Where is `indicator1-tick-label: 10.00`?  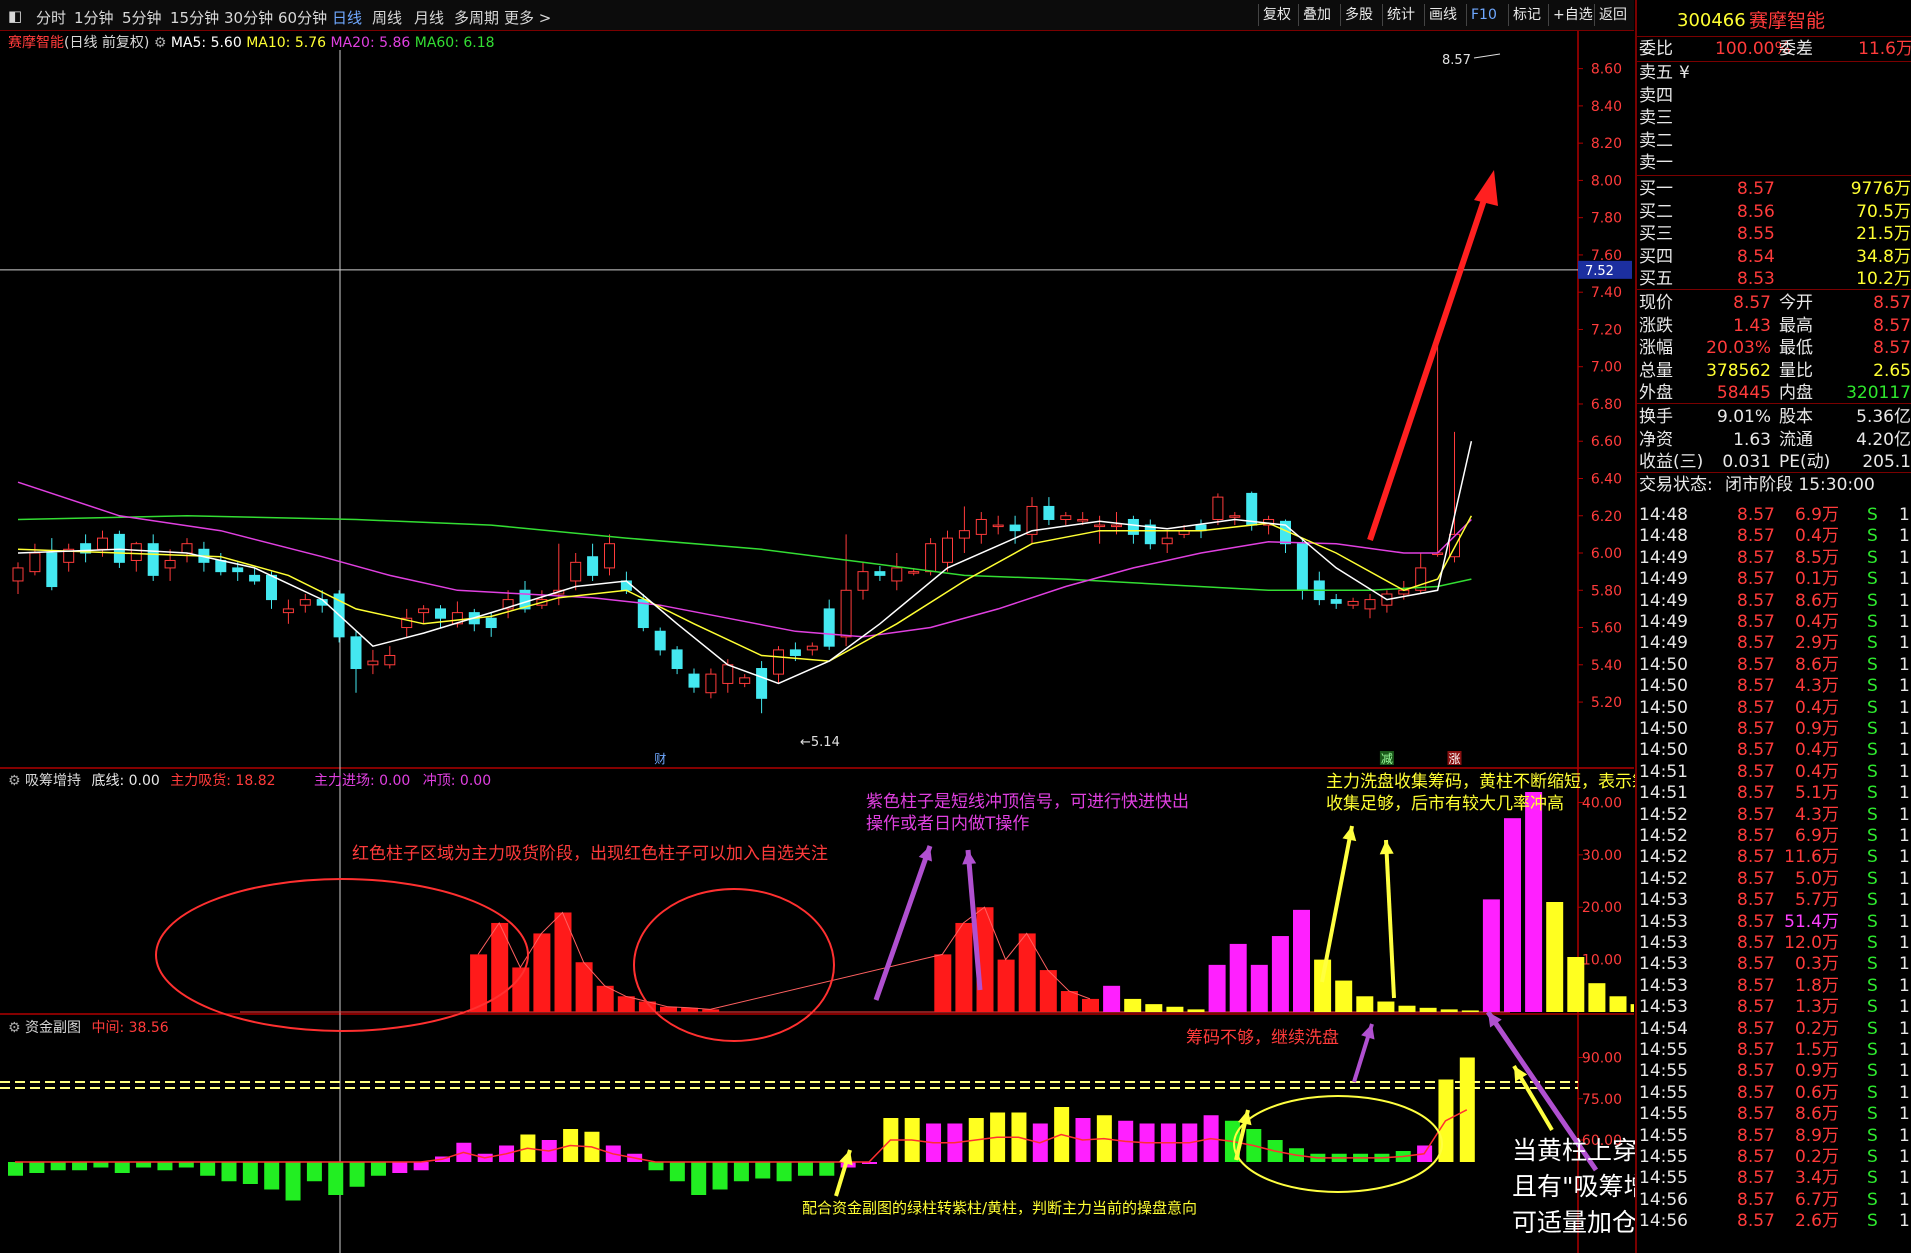 indicator1-tick-label: 10.00 is located at coordinates (1602, 961).